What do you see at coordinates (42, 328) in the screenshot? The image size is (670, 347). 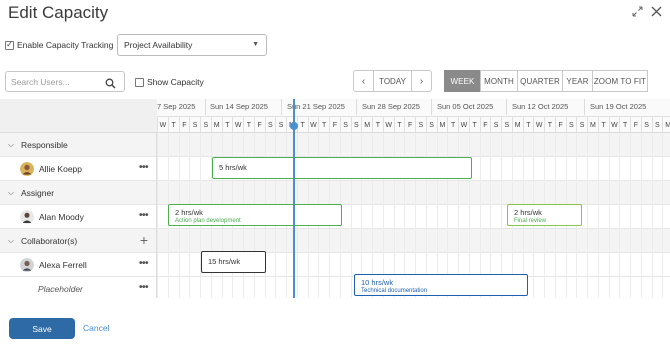 I see `save-button: Save` at bounding box center [42, 328].